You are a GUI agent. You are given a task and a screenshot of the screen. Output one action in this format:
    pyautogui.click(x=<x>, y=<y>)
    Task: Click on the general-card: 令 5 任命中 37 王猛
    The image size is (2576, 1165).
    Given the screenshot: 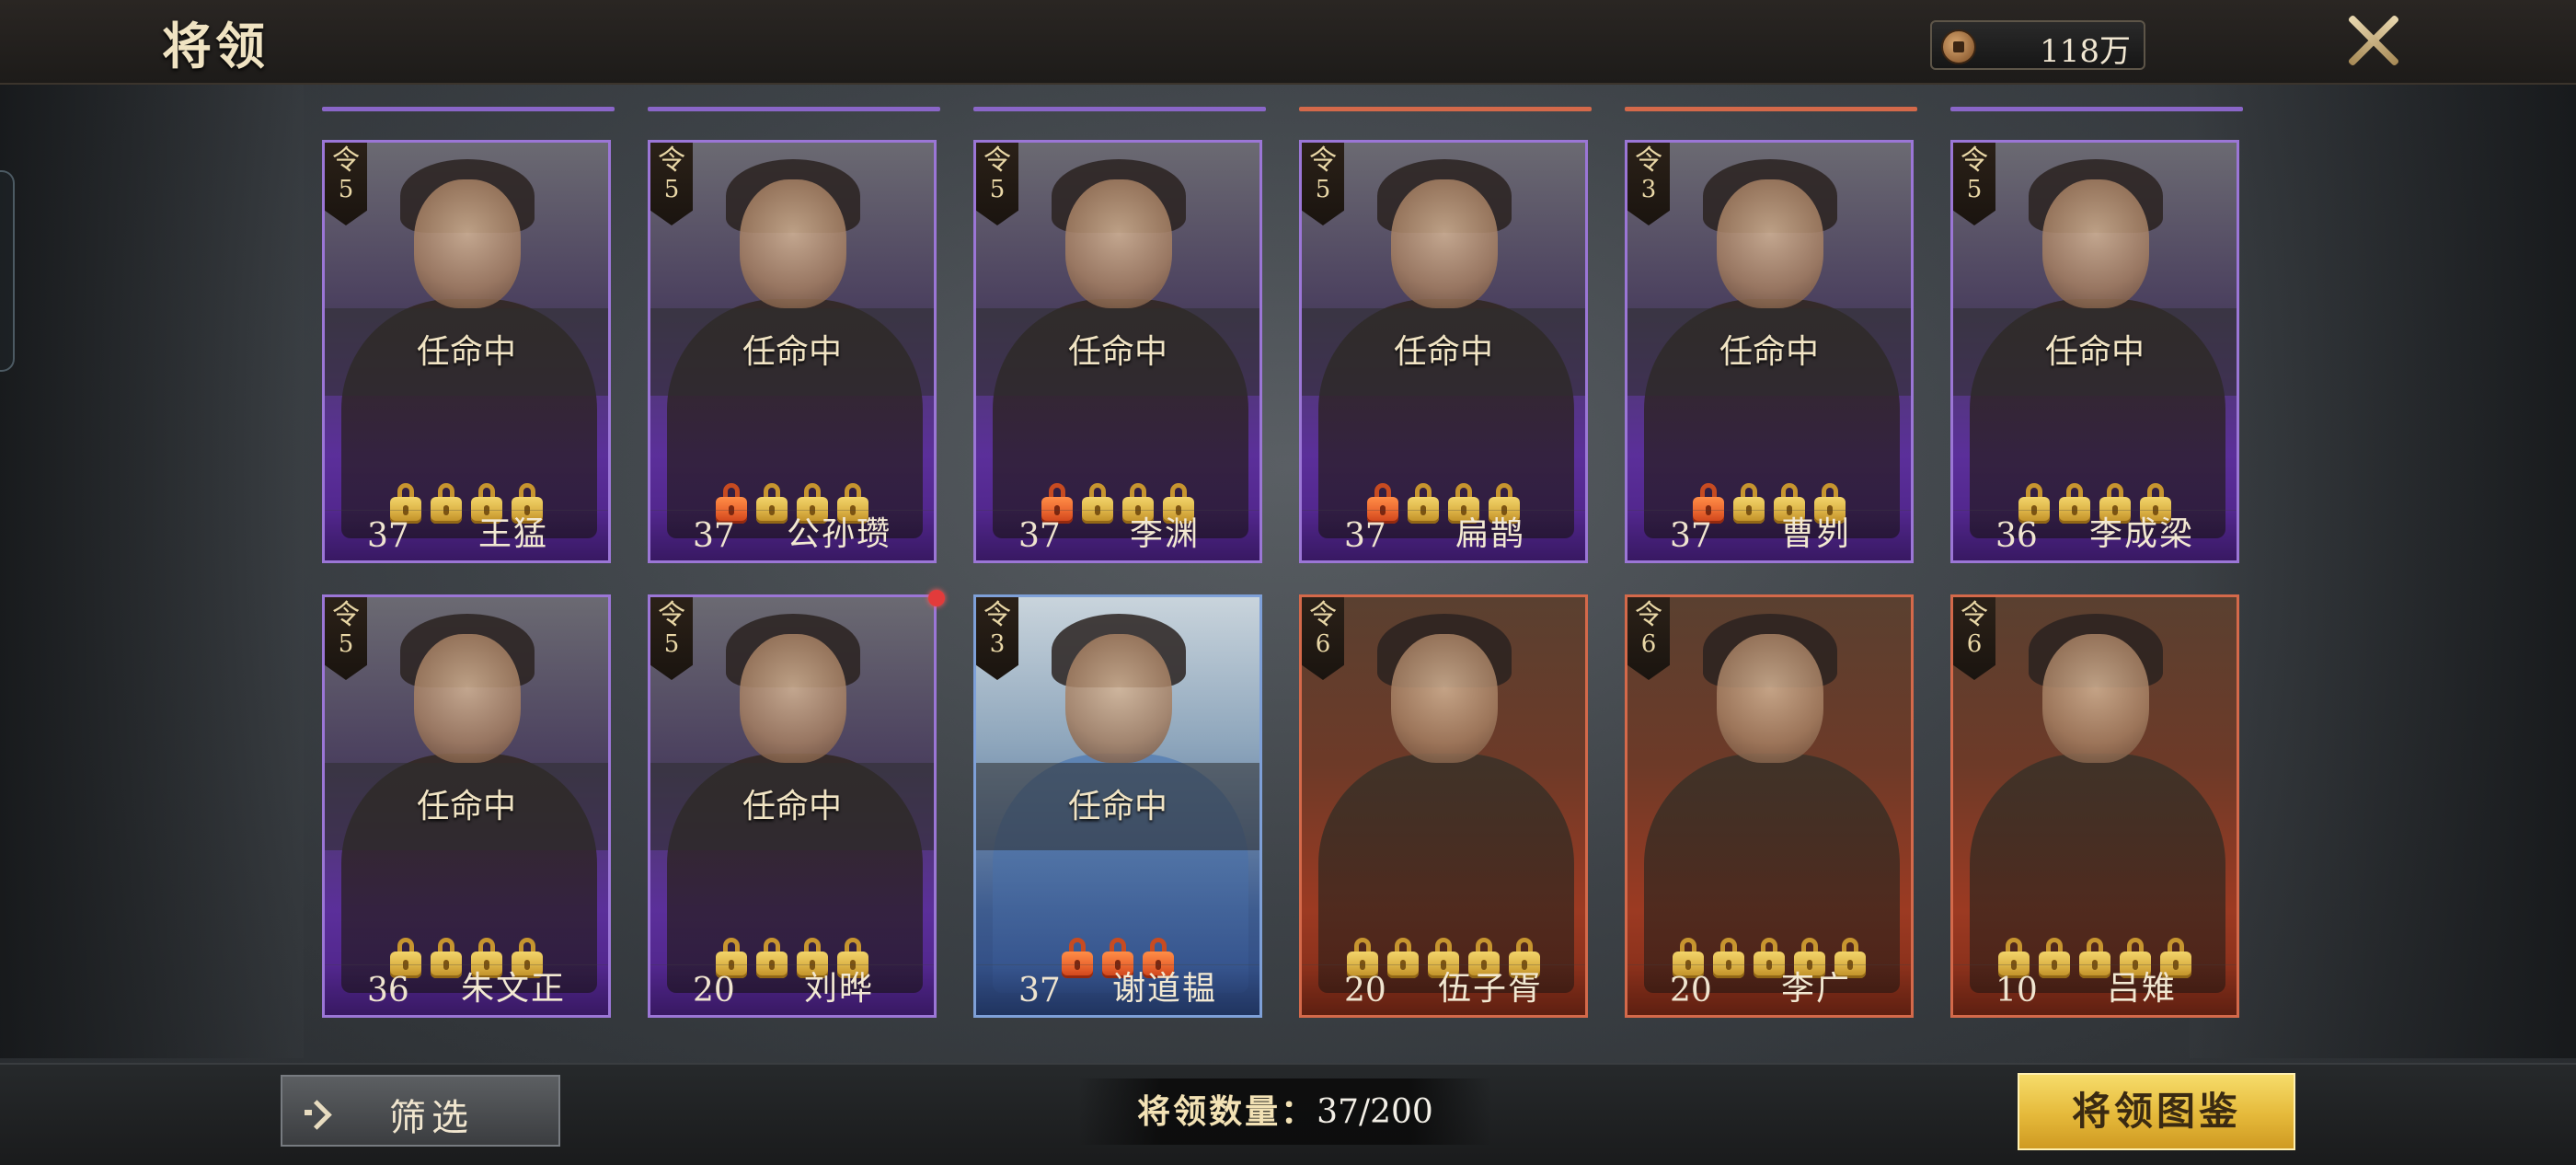 What is the action you would take?
    pyautogui.click(x=466, y=351)
    